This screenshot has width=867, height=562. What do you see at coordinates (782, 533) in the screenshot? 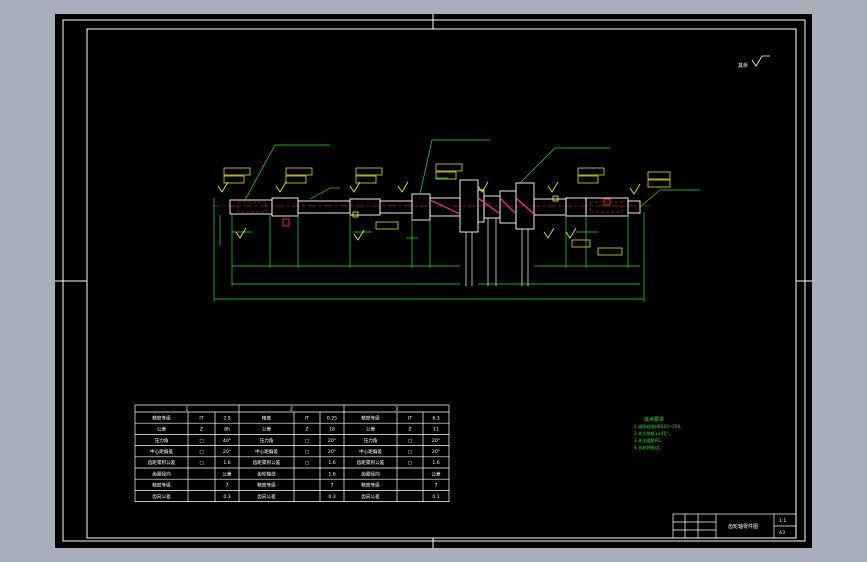
I see `title-block-sheet: A3` at bounding box center [782, 533].